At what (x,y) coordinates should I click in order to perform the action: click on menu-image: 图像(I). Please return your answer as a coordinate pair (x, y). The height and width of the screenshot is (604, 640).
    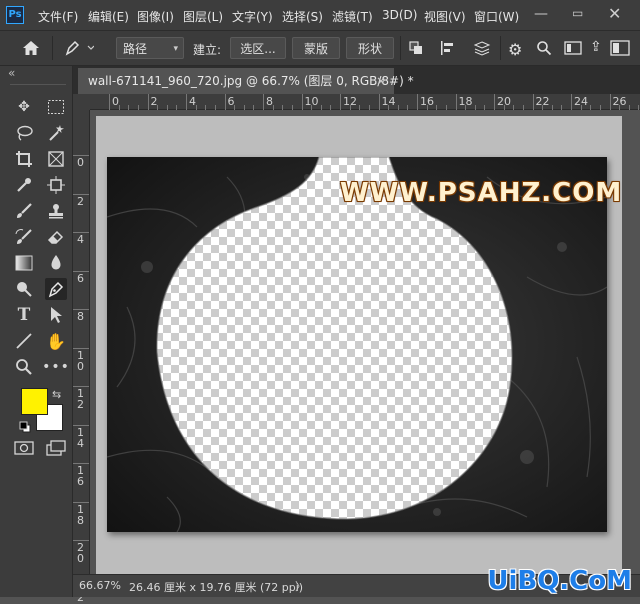
    Looking at the image, I should click on (155, 16).